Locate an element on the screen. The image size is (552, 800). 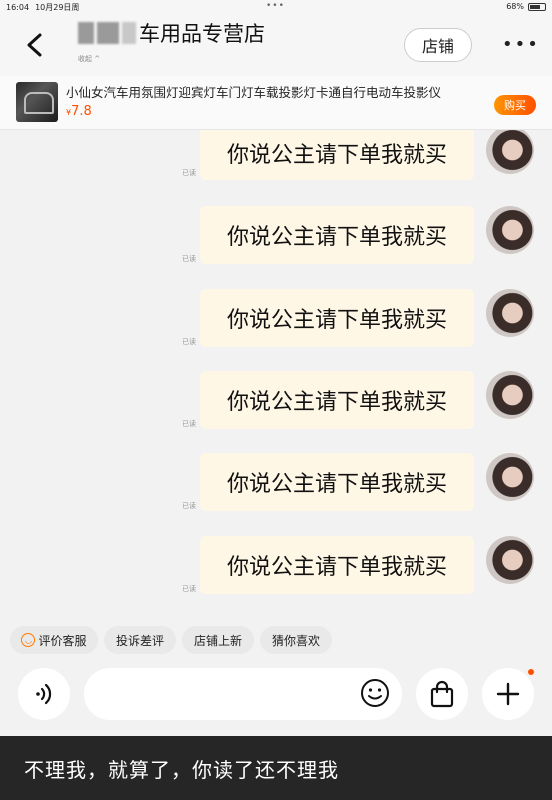
emoji-icon is located at coordinates (375, 693).